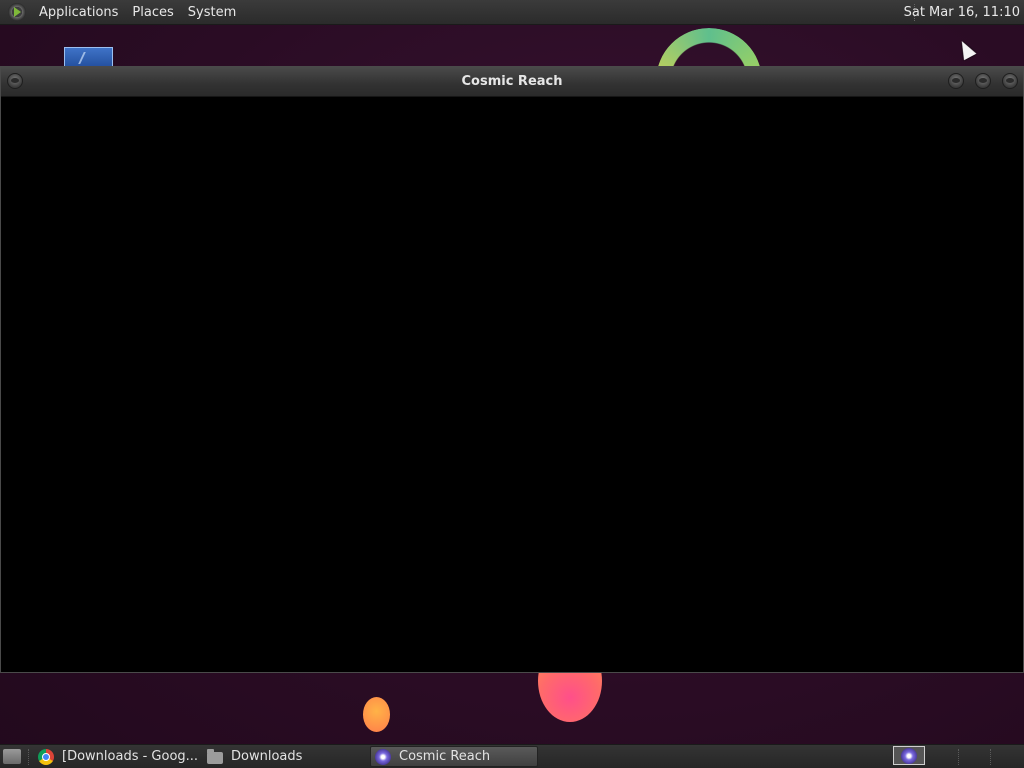 The image size is (1024, 768). What do you see at coordinates (12, 756) in the screenshot?
I see `show-desktop-icon` at bounding box center [12, 756].